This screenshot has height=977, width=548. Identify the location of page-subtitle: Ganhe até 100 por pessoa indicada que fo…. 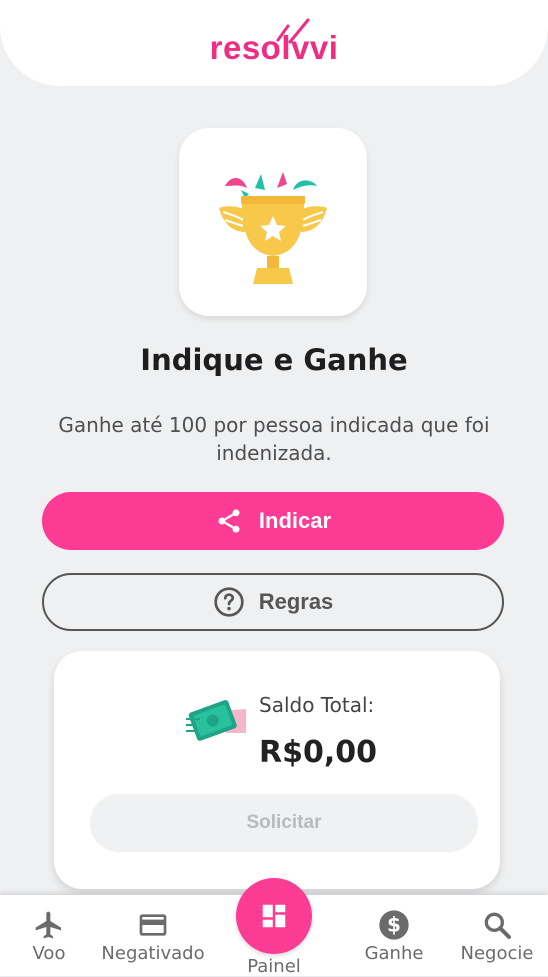
(274, 439).